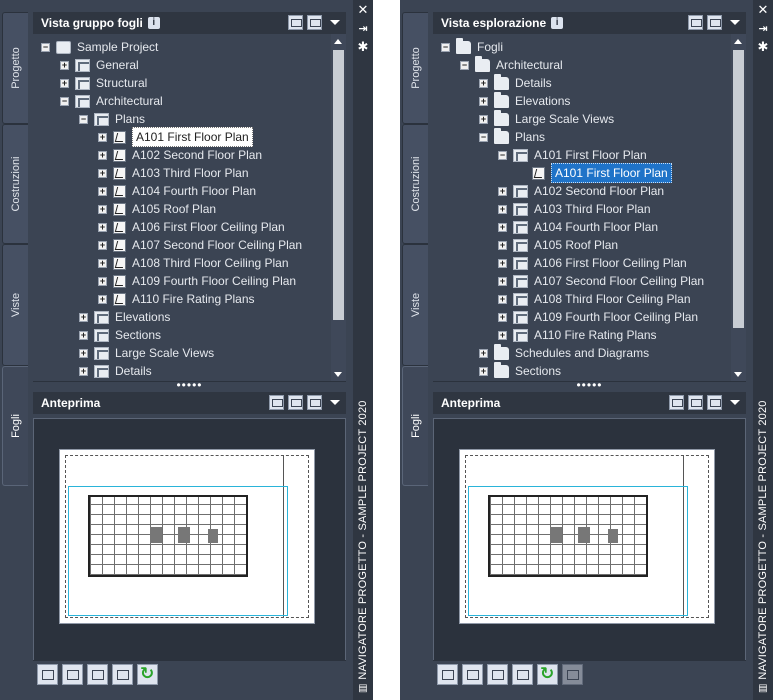 The width and height of the screenshot is (775, 700). What do you see at coordinates (714, 22) in the screenshot?
I see `view-toggle-icon` at bounding box center [714, 22].